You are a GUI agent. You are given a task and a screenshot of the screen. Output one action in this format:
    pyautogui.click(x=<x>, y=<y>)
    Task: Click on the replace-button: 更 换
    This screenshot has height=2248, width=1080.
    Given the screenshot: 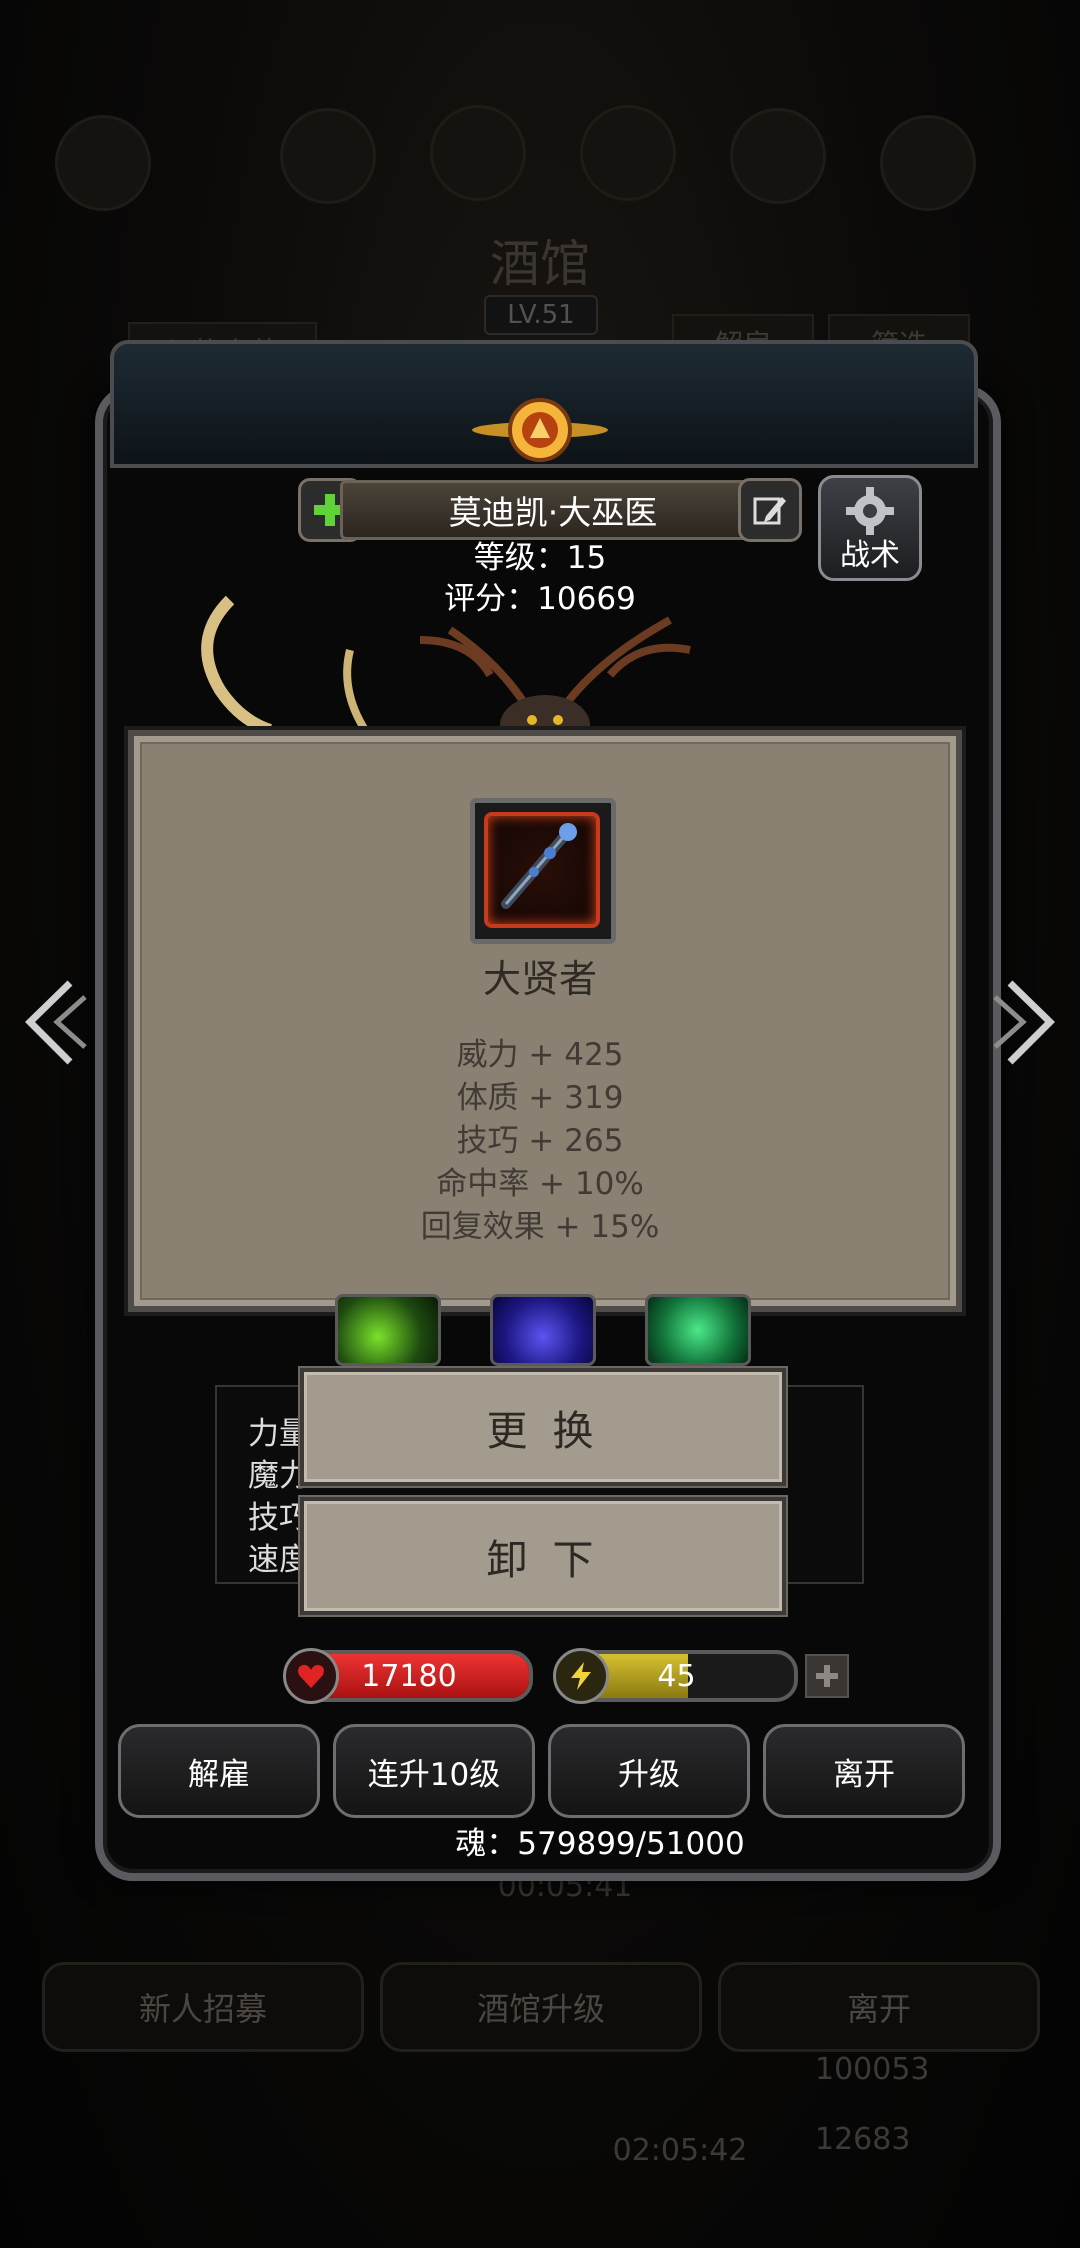 What is the action you would take?
    pyautogui.click(x=543, y=1427)
    